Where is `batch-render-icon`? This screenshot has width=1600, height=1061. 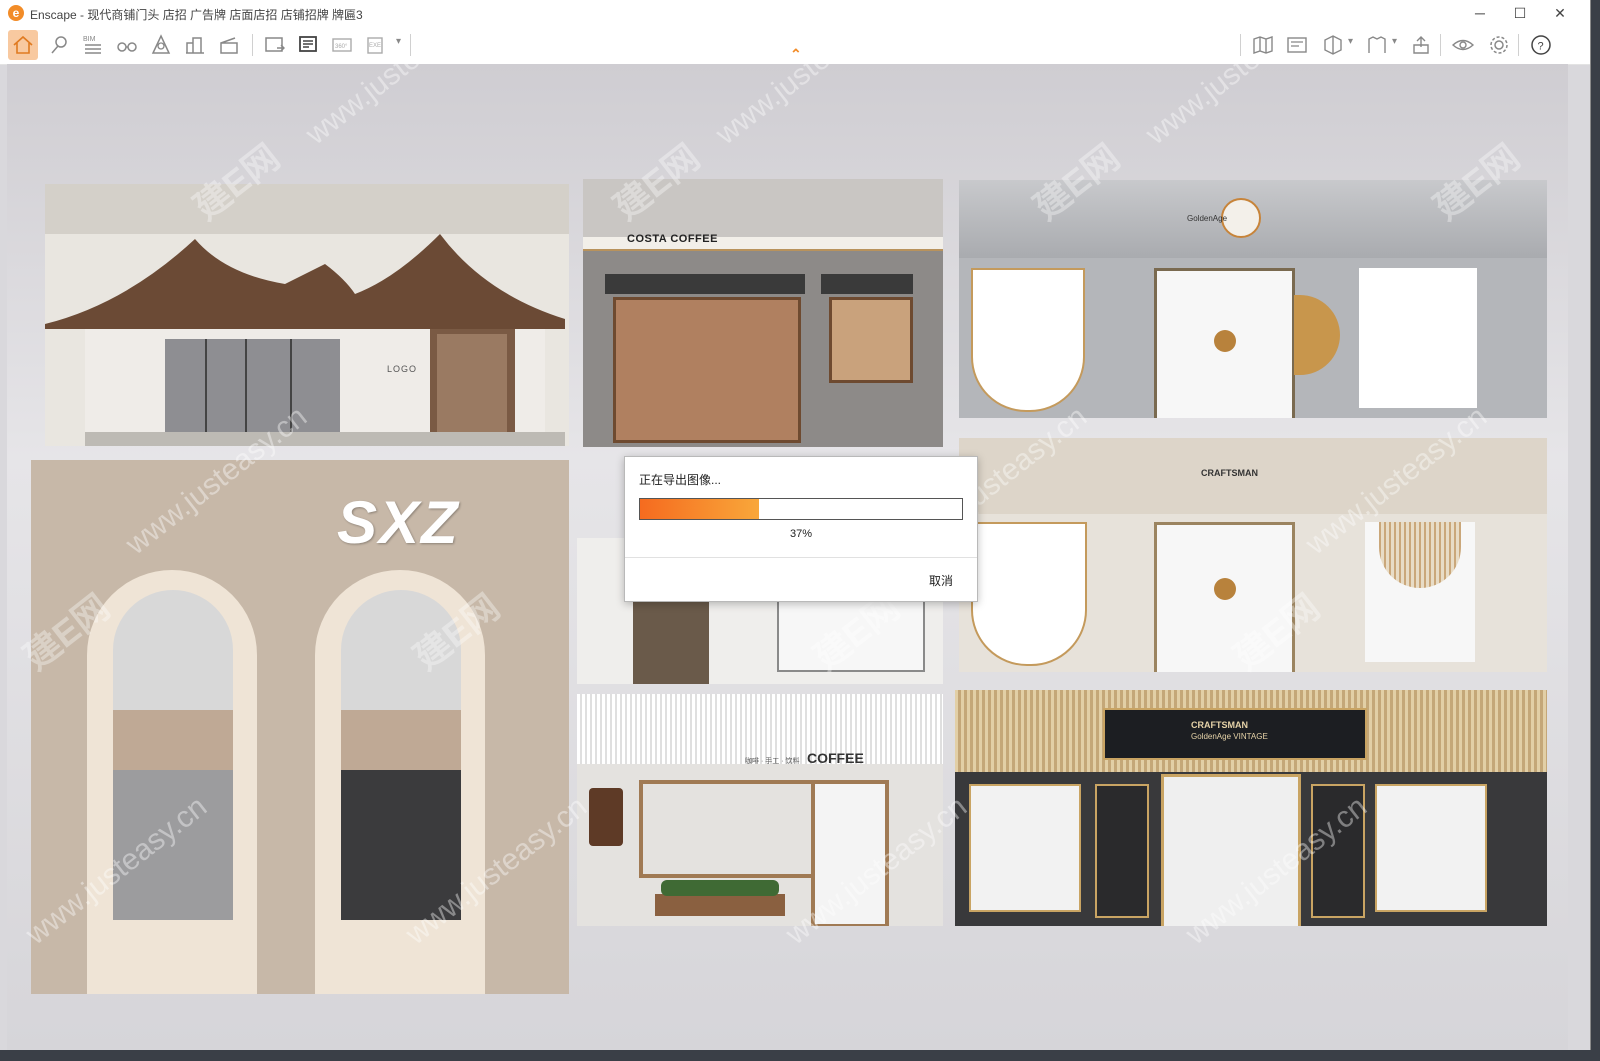
batch-render-icon is located at coordinates (308, 44).